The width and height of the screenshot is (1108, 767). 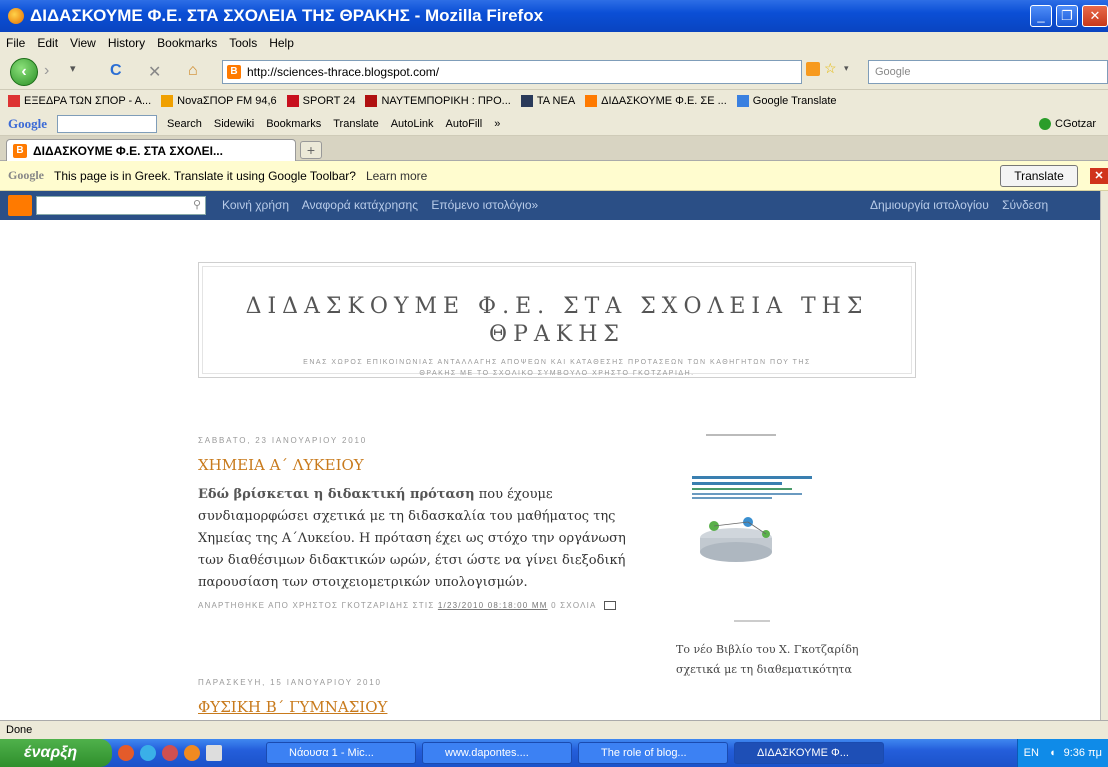 What do you see at coordinates (846, 68) in the screenshot?
I see `url-dropdown-icon: ▾` at bounding box center [846, 68].